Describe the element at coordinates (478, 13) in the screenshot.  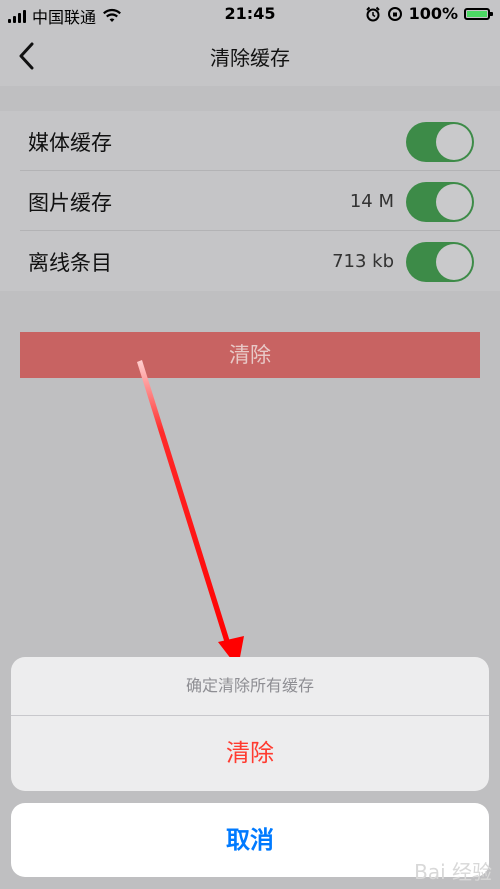
I see `battery-icon` at that location.